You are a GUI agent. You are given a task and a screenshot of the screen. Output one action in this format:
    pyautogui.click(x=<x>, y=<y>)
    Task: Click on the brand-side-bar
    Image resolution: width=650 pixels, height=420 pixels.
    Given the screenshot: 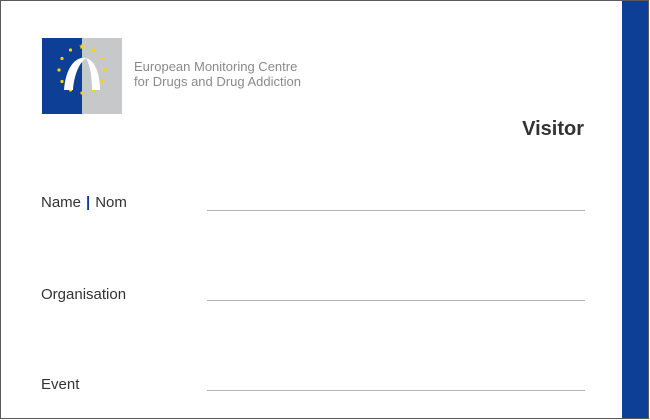 What is the action you would take?
    pyautogui.click(x=635, y=209)
    